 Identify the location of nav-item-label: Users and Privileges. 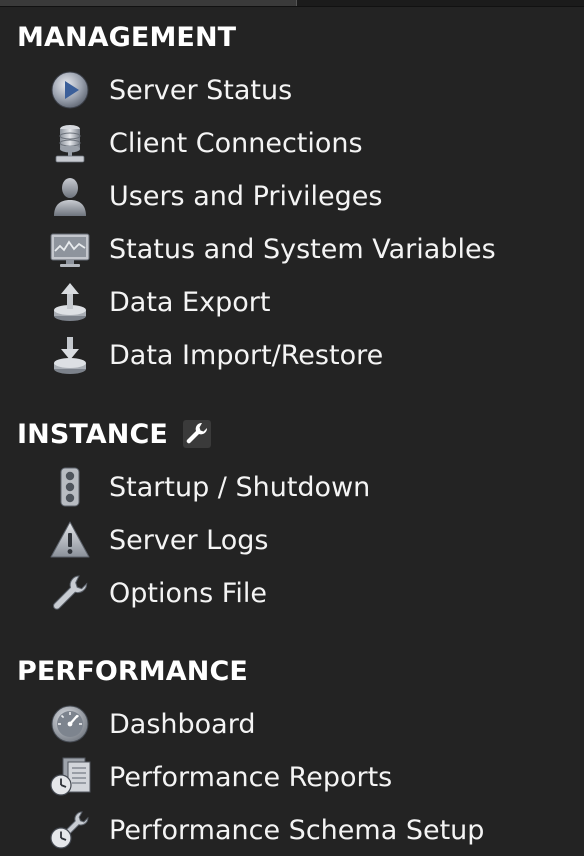
(246, 196).